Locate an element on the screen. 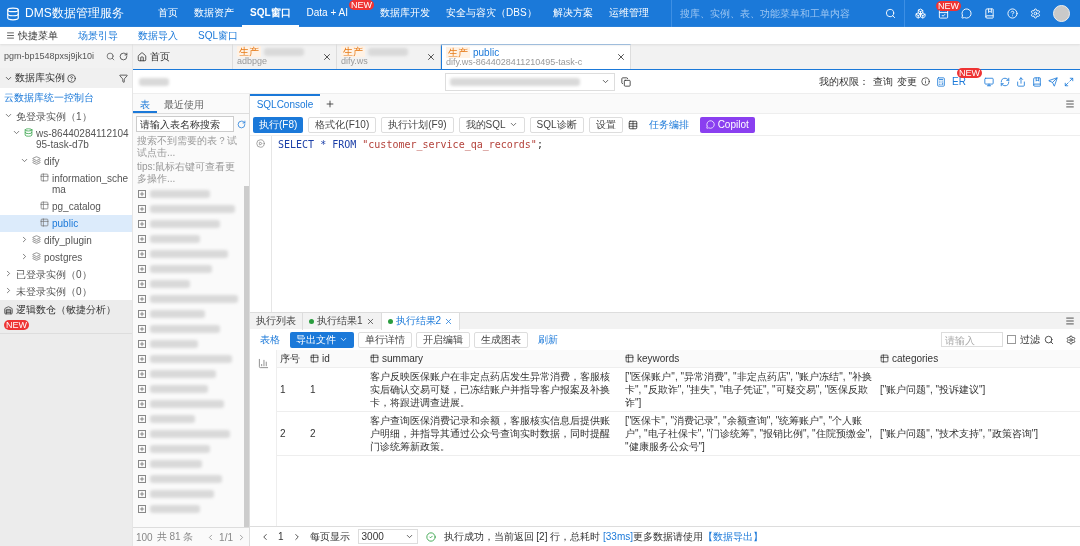 This screenshot has height=546, width=1080. menu-icon is located at coordinates (1070, 321).